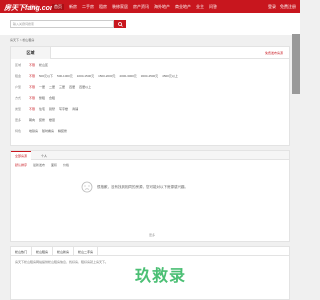 The width and height of the screenshot is (320, 300). What do you see at coordinates (103, 7) in the screenshot?
I see `nav-item-rent: 租房` at bounding box center [103, 7].